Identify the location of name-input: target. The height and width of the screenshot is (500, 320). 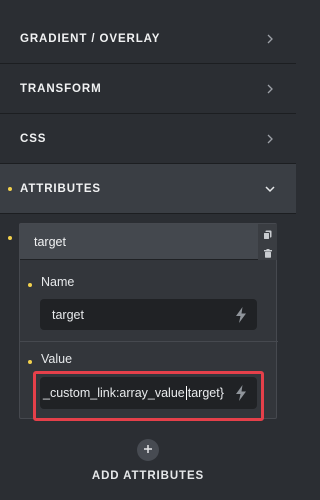
(148, 314).